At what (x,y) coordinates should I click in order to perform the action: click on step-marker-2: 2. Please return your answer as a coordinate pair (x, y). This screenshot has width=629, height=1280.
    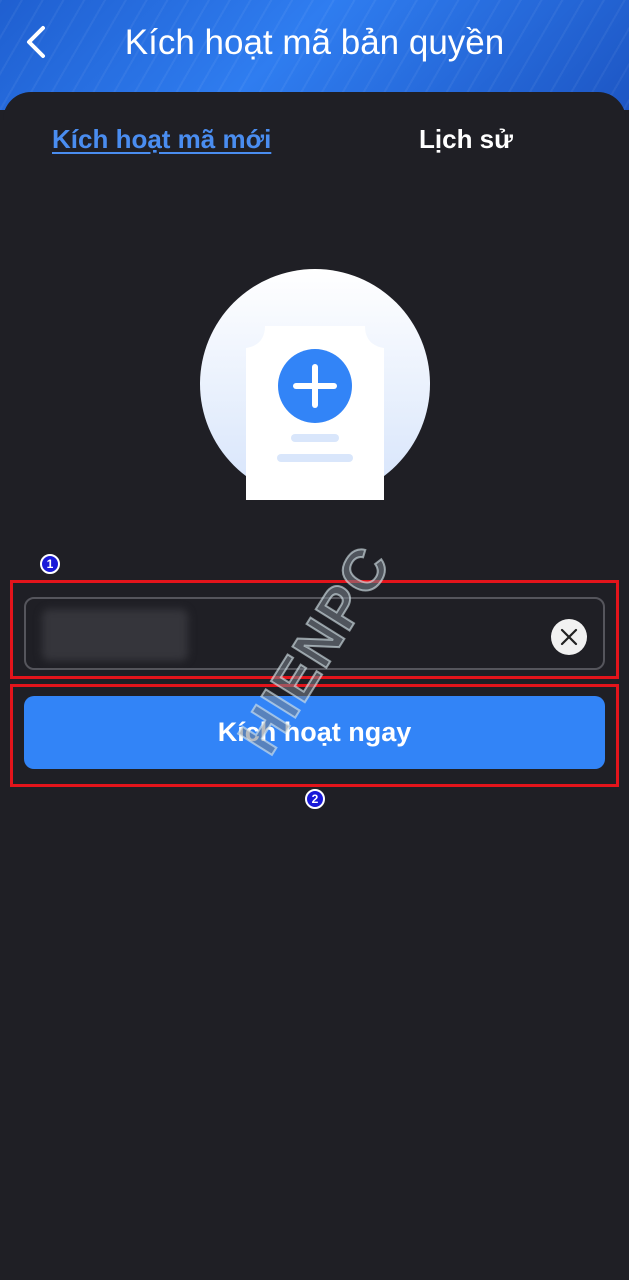
    Looking at the image, I should click on (315, 799).